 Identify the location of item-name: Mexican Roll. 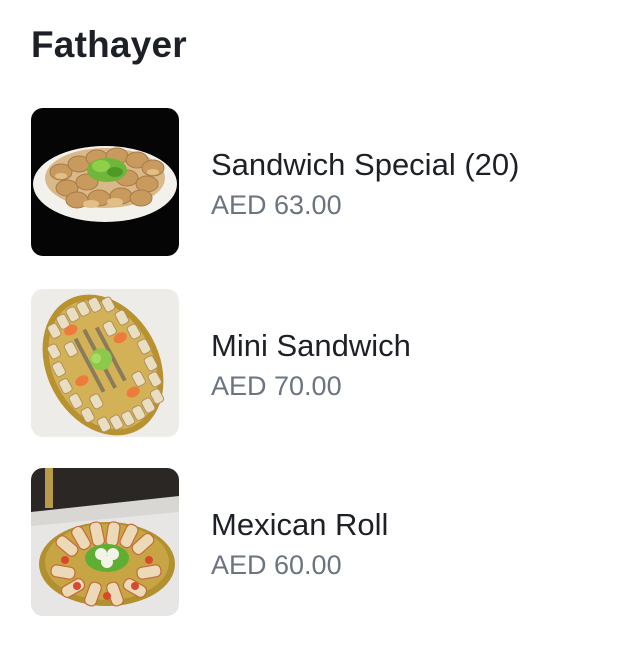
(300, 524).